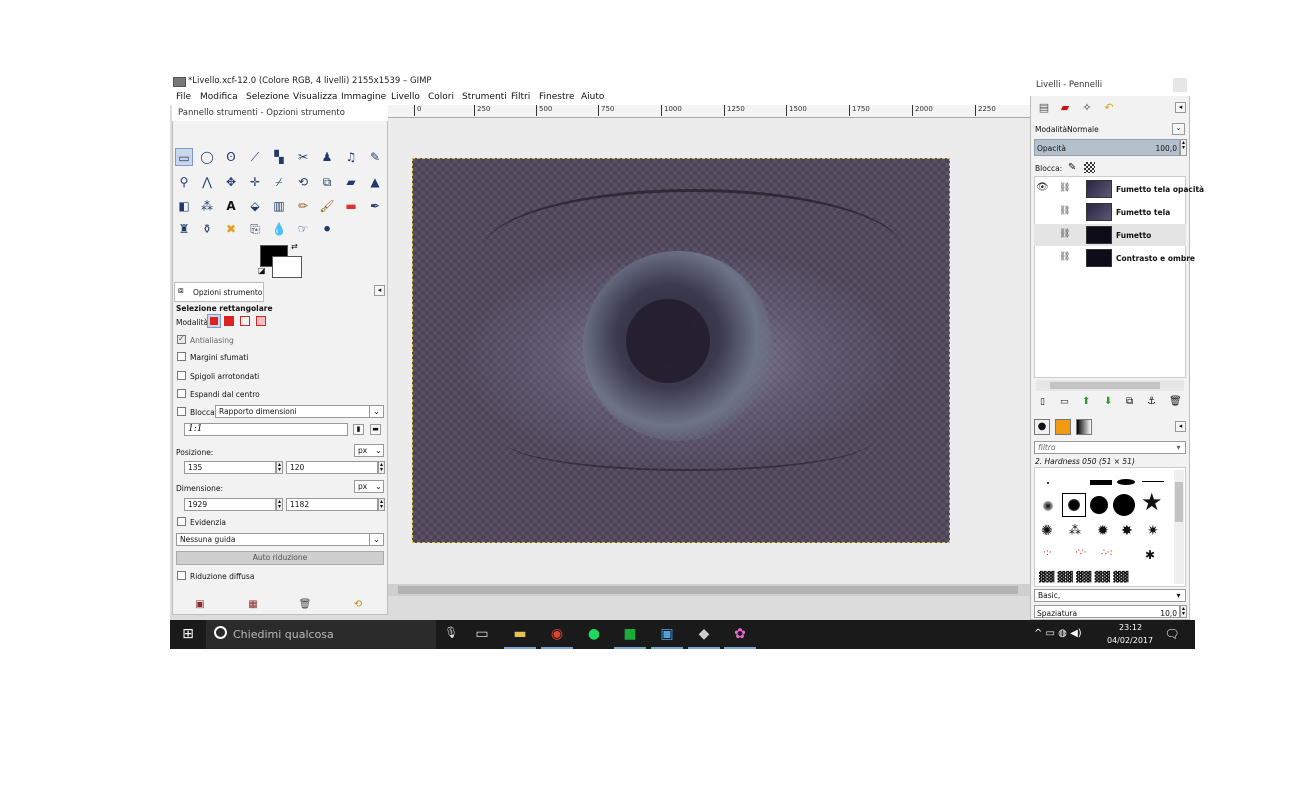 The height and width of the screenshot is (804, 1302). Describe the element at coordinates (181, 375) in the screenshot. I see `rounded-corners-checkbox` at that location.